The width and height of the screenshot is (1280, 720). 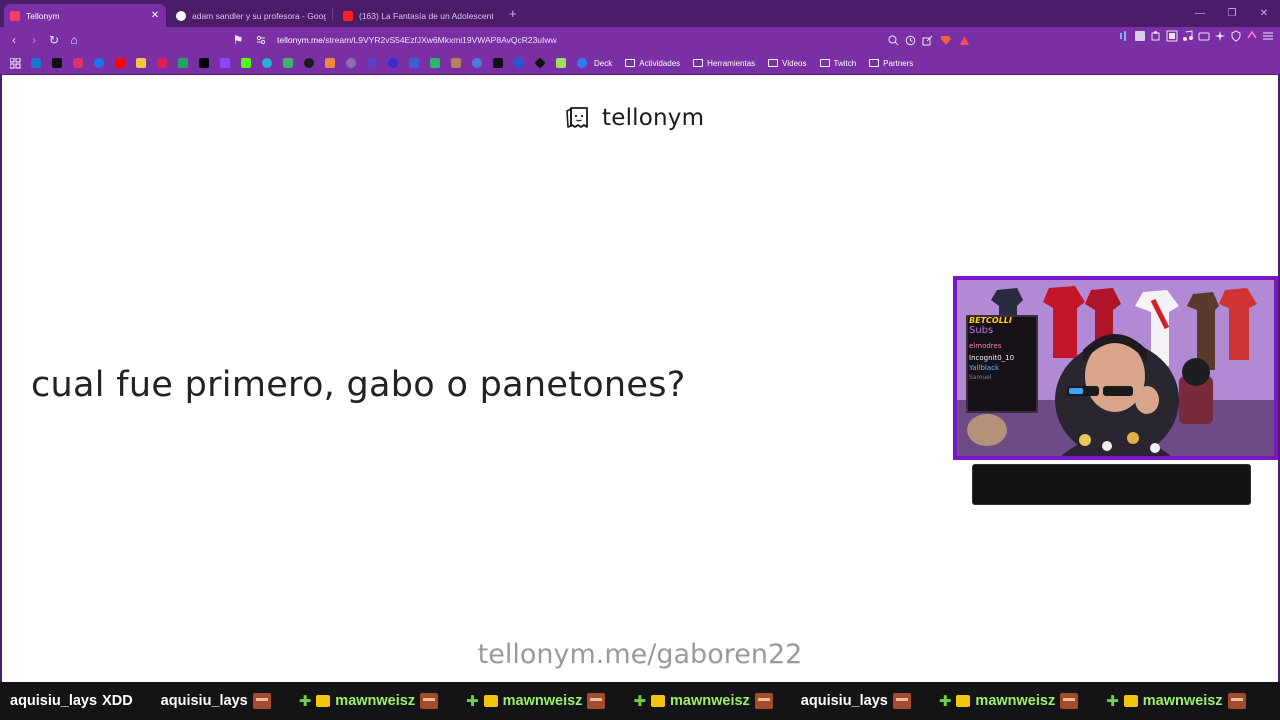 What do you see at coordinates (330, 63) in the screenshot?
I see `image-bookmark-icon` at bounding box center [330, 63].